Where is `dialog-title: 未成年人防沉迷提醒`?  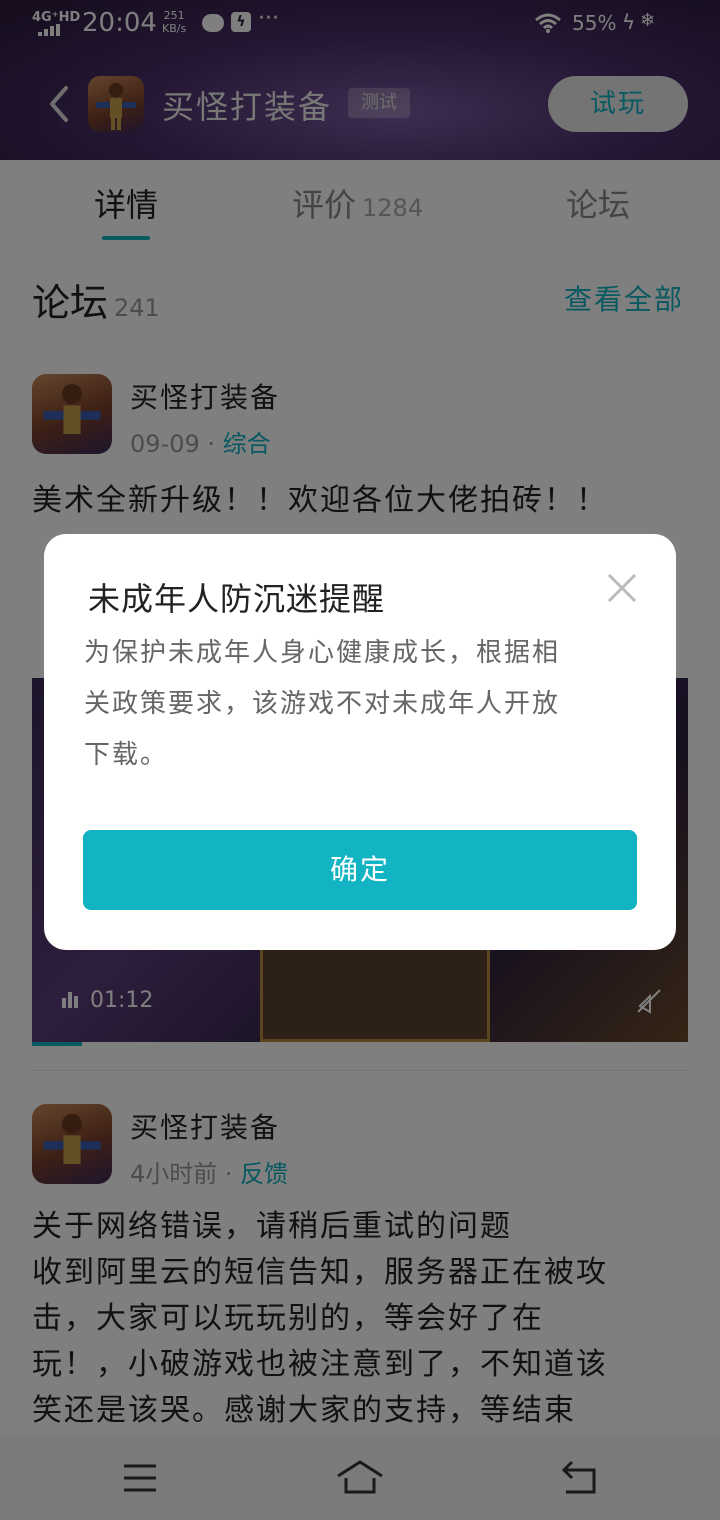 dialog-title: 未成年人防沉迷提醒 is located at coordinates (237, 599).